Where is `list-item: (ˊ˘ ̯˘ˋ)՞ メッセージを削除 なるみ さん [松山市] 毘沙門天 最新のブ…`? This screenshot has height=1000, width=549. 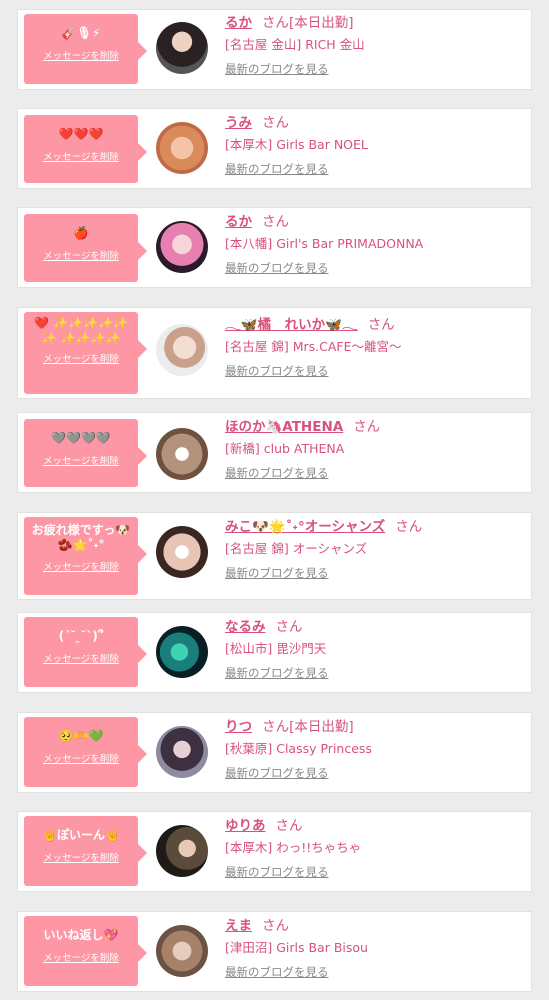
list-item: (ˊ˘ ̯˘ˋ)՞ メッセージを削除 なるみ さん [松山市] 毘沙門天 最新のブ… is located at coordinates (274, 652).